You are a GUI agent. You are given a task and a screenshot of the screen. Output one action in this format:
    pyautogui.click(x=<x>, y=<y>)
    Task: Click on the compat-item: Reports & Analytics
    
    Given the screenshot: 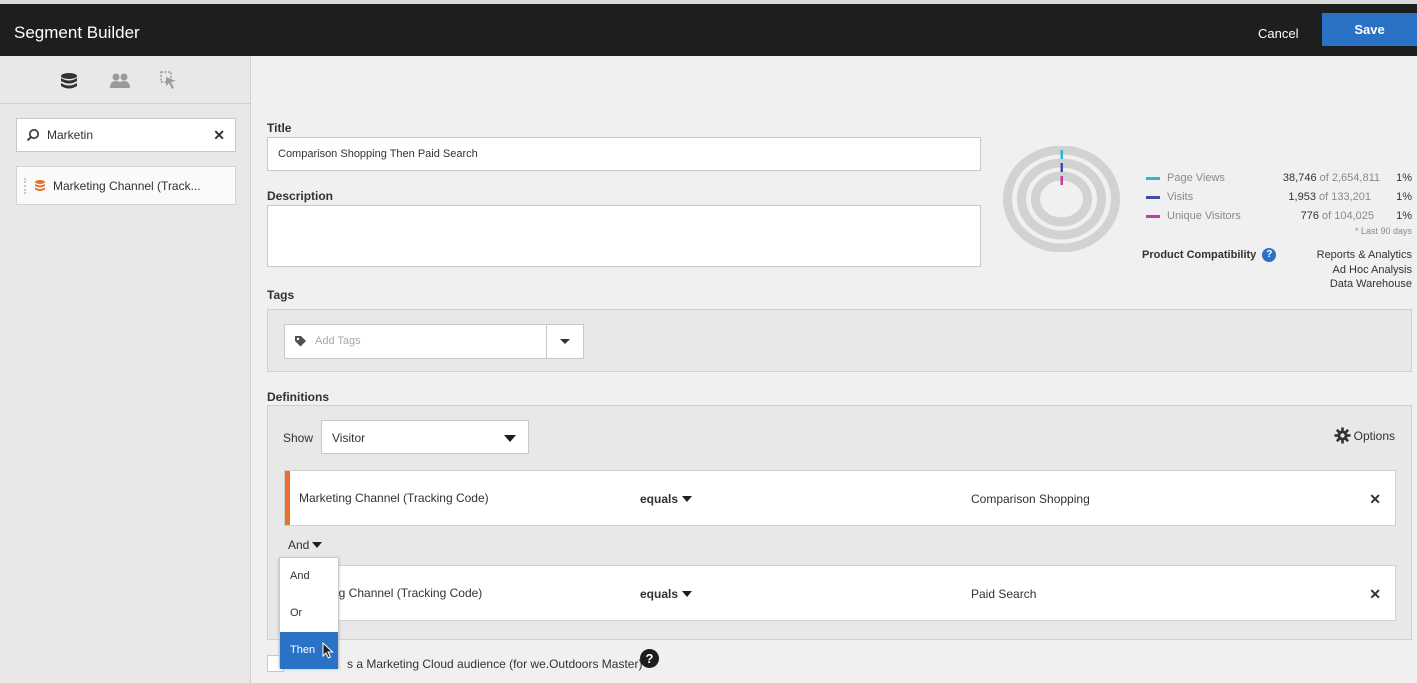 What is the action you would take?
    pyautogui.click(x=1364, y=255)
    